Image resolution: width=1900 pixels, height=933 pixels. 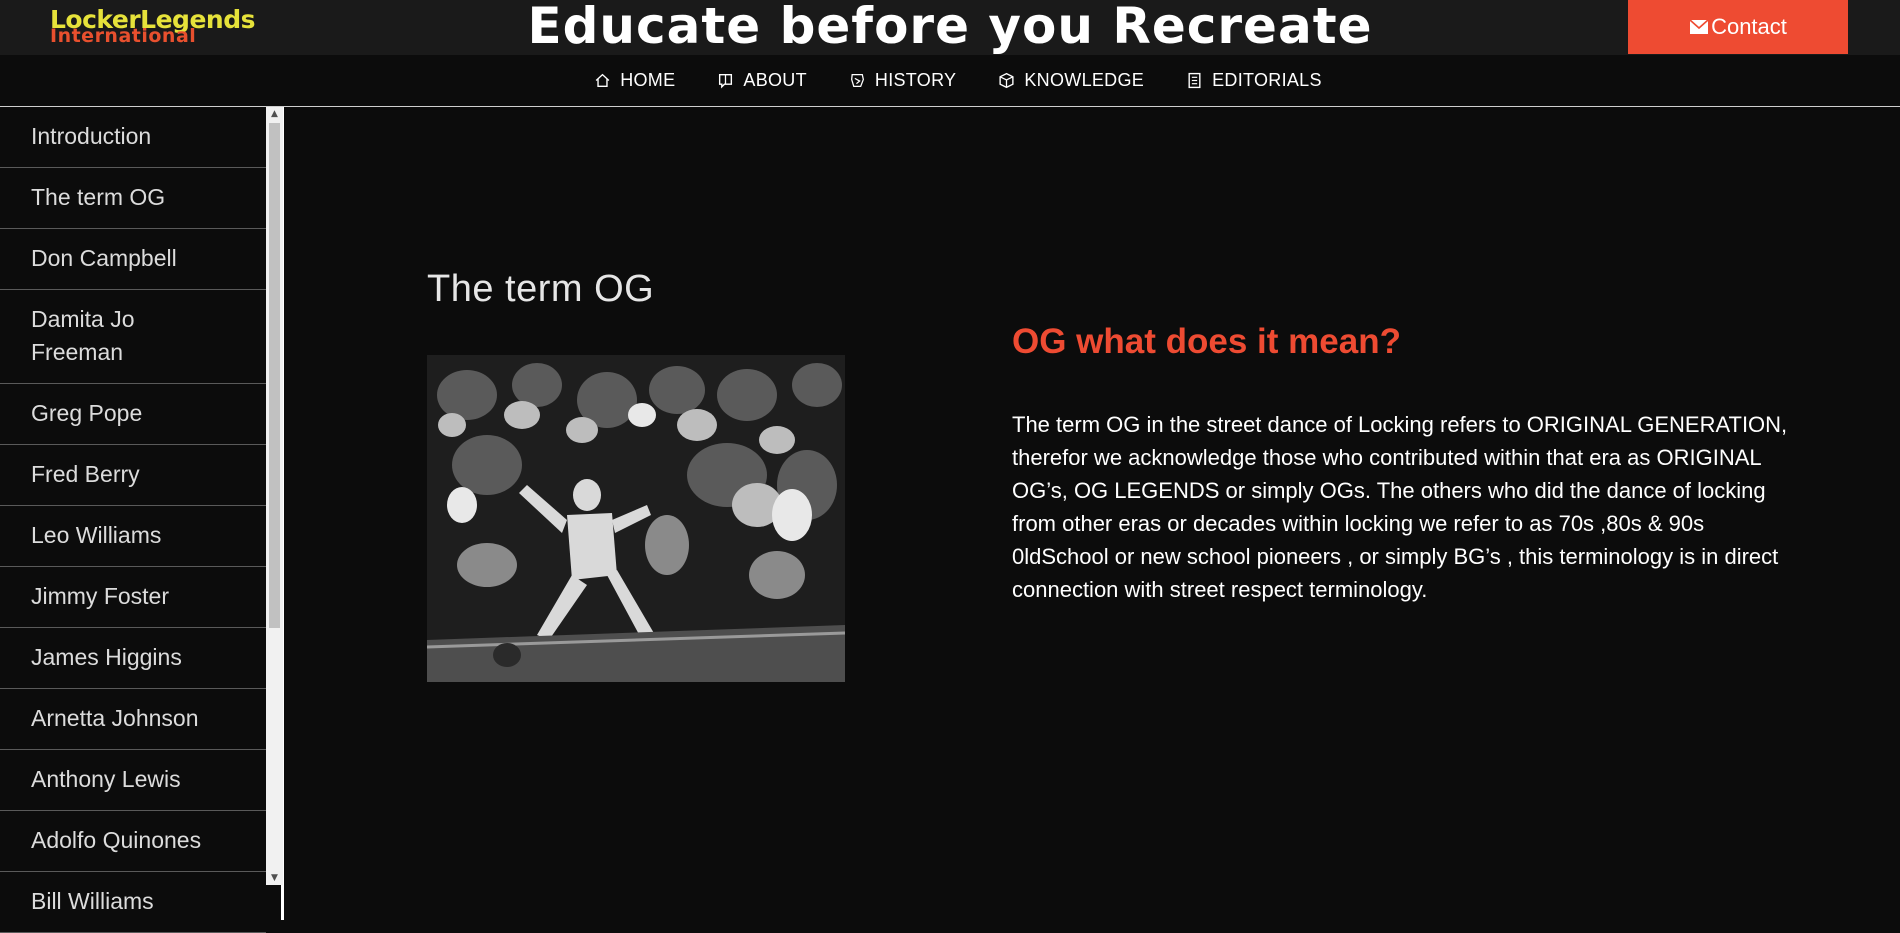 What do you see at coordinates (1006, 80) in the screenshot?
I see `cube-icon` at bounding box center [1006, 80].